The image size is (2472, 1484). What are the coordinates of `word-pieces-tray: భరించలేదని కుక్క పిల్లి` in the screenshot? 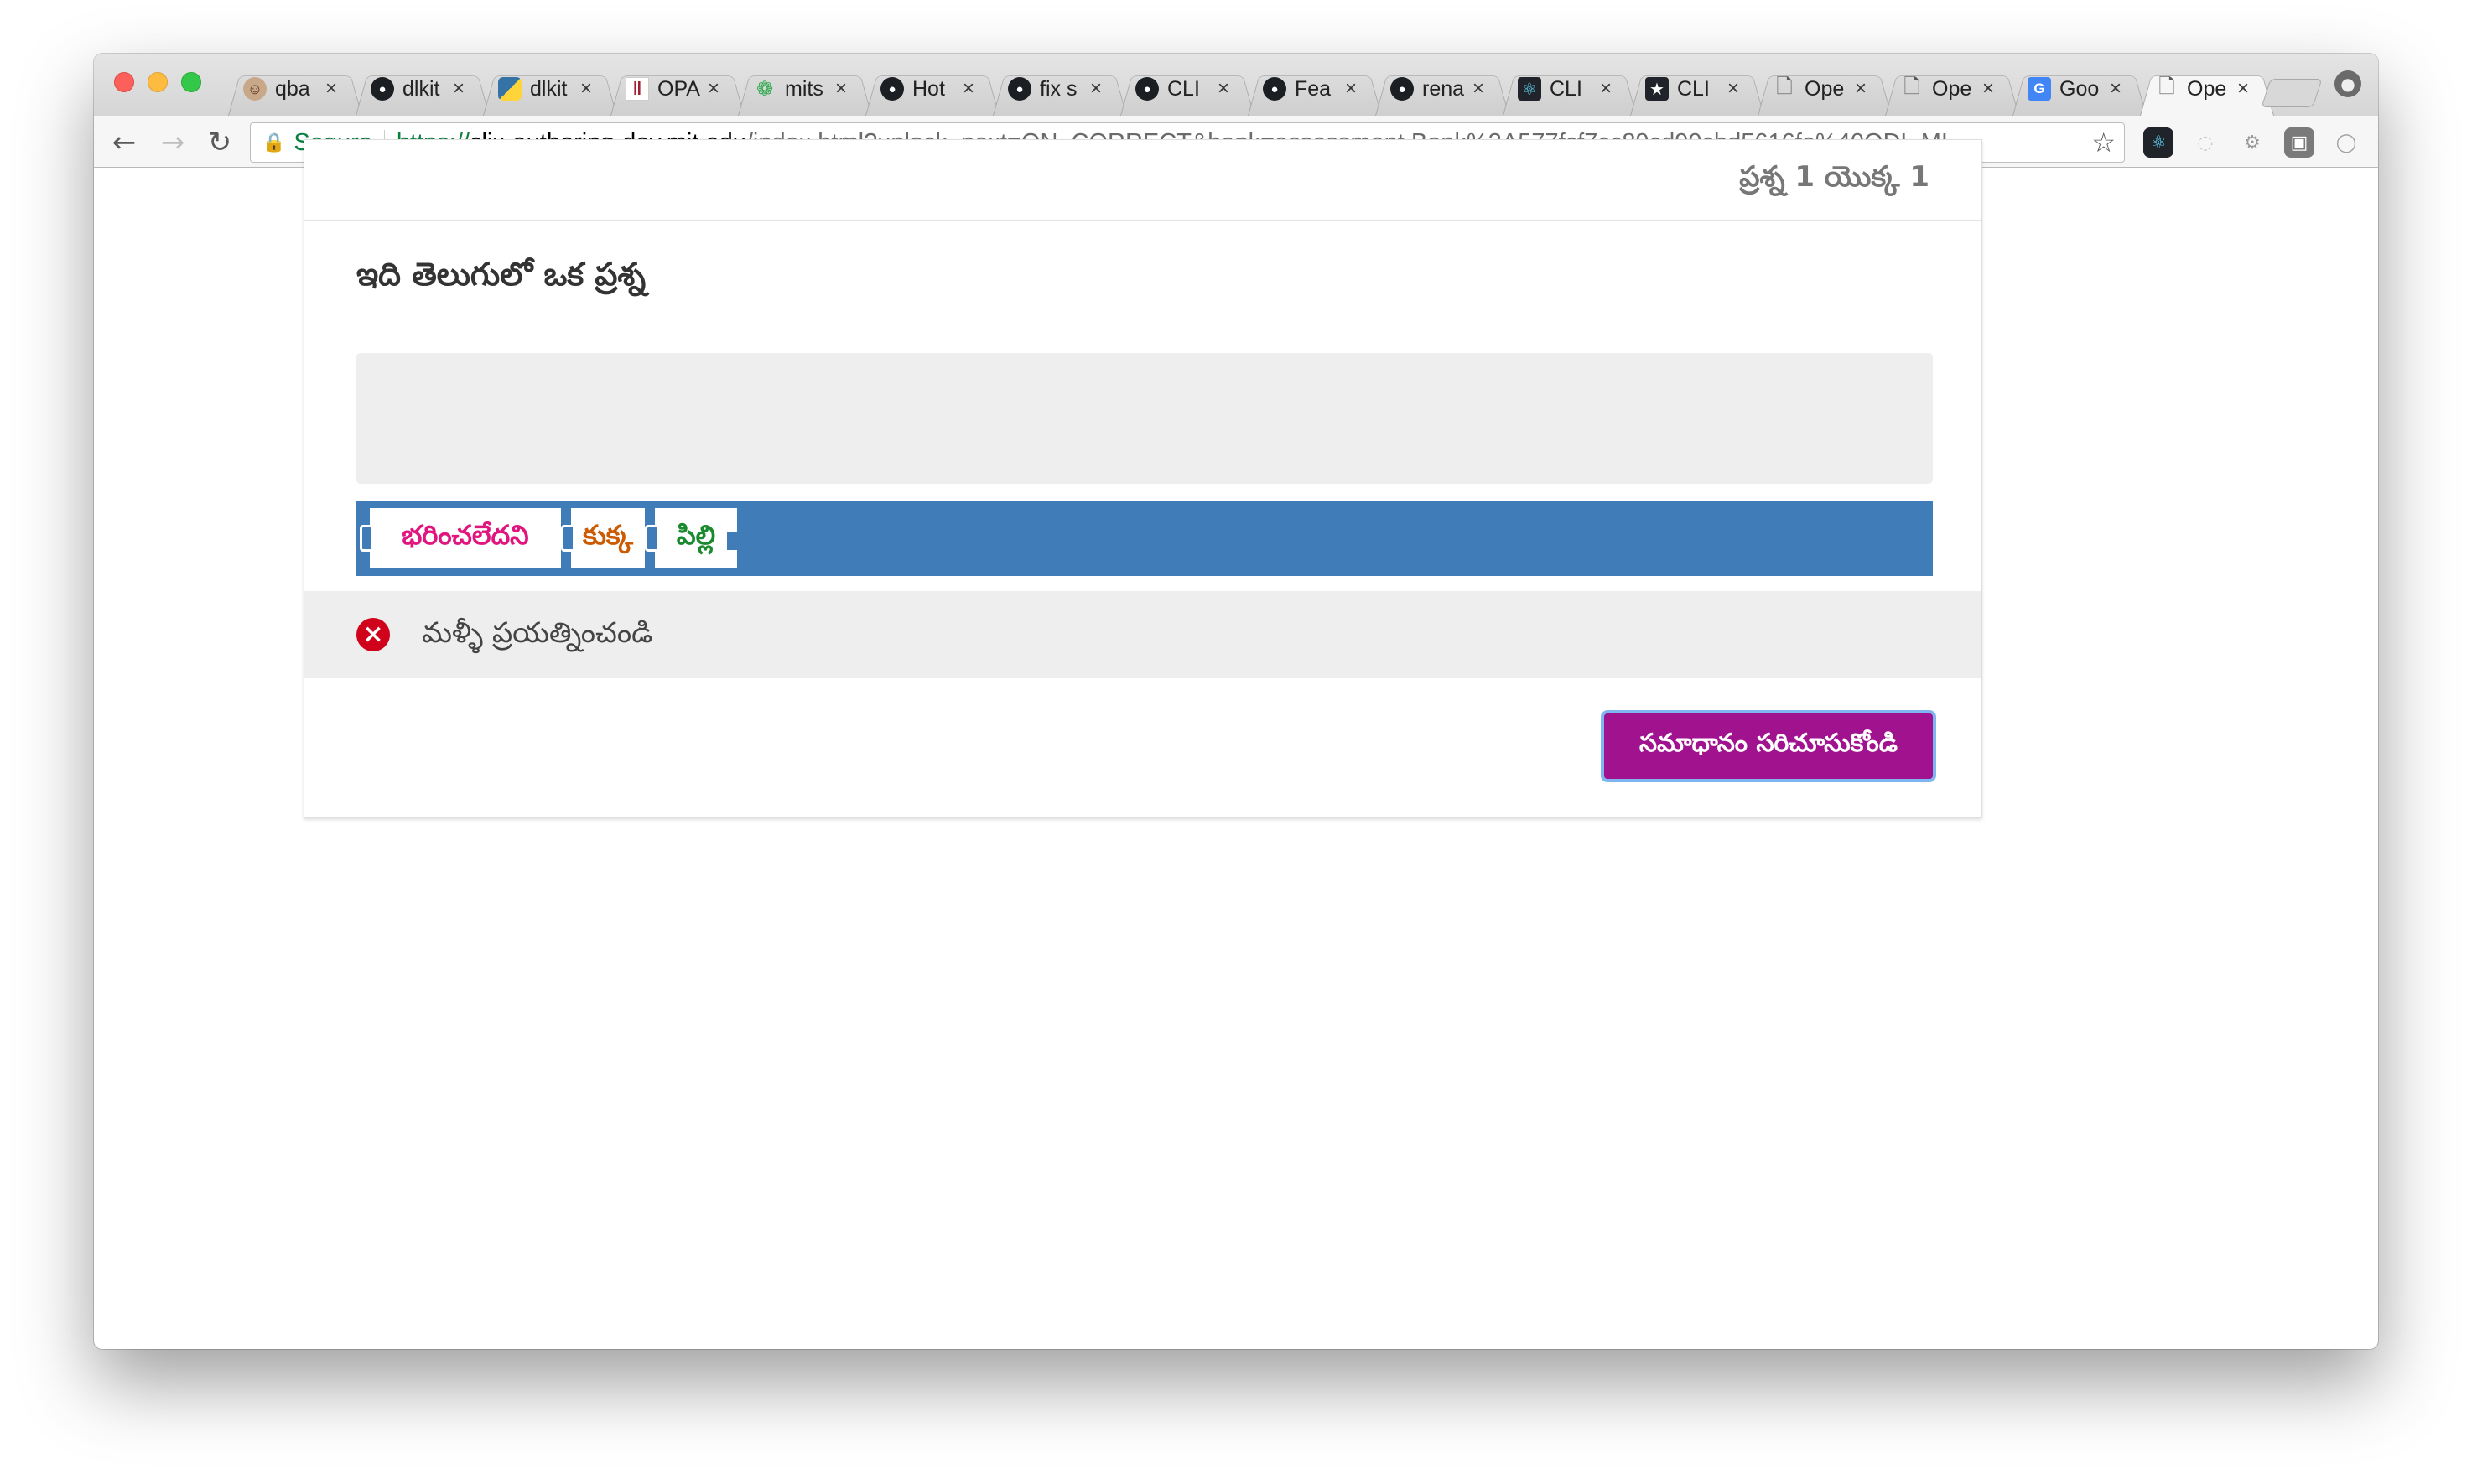 It's located at (1144, 538).